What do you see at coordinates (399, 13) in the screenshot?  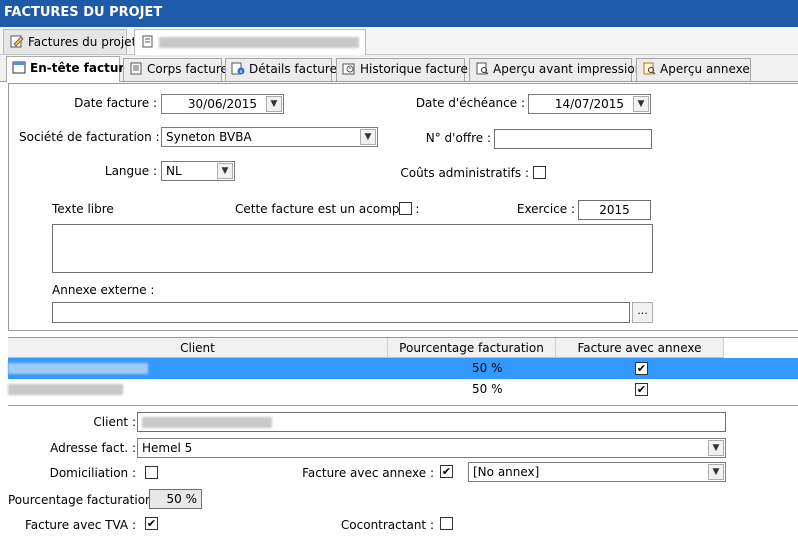 I see `window-title: FACTURES DU PROJET` at bounding box center [399, 13].